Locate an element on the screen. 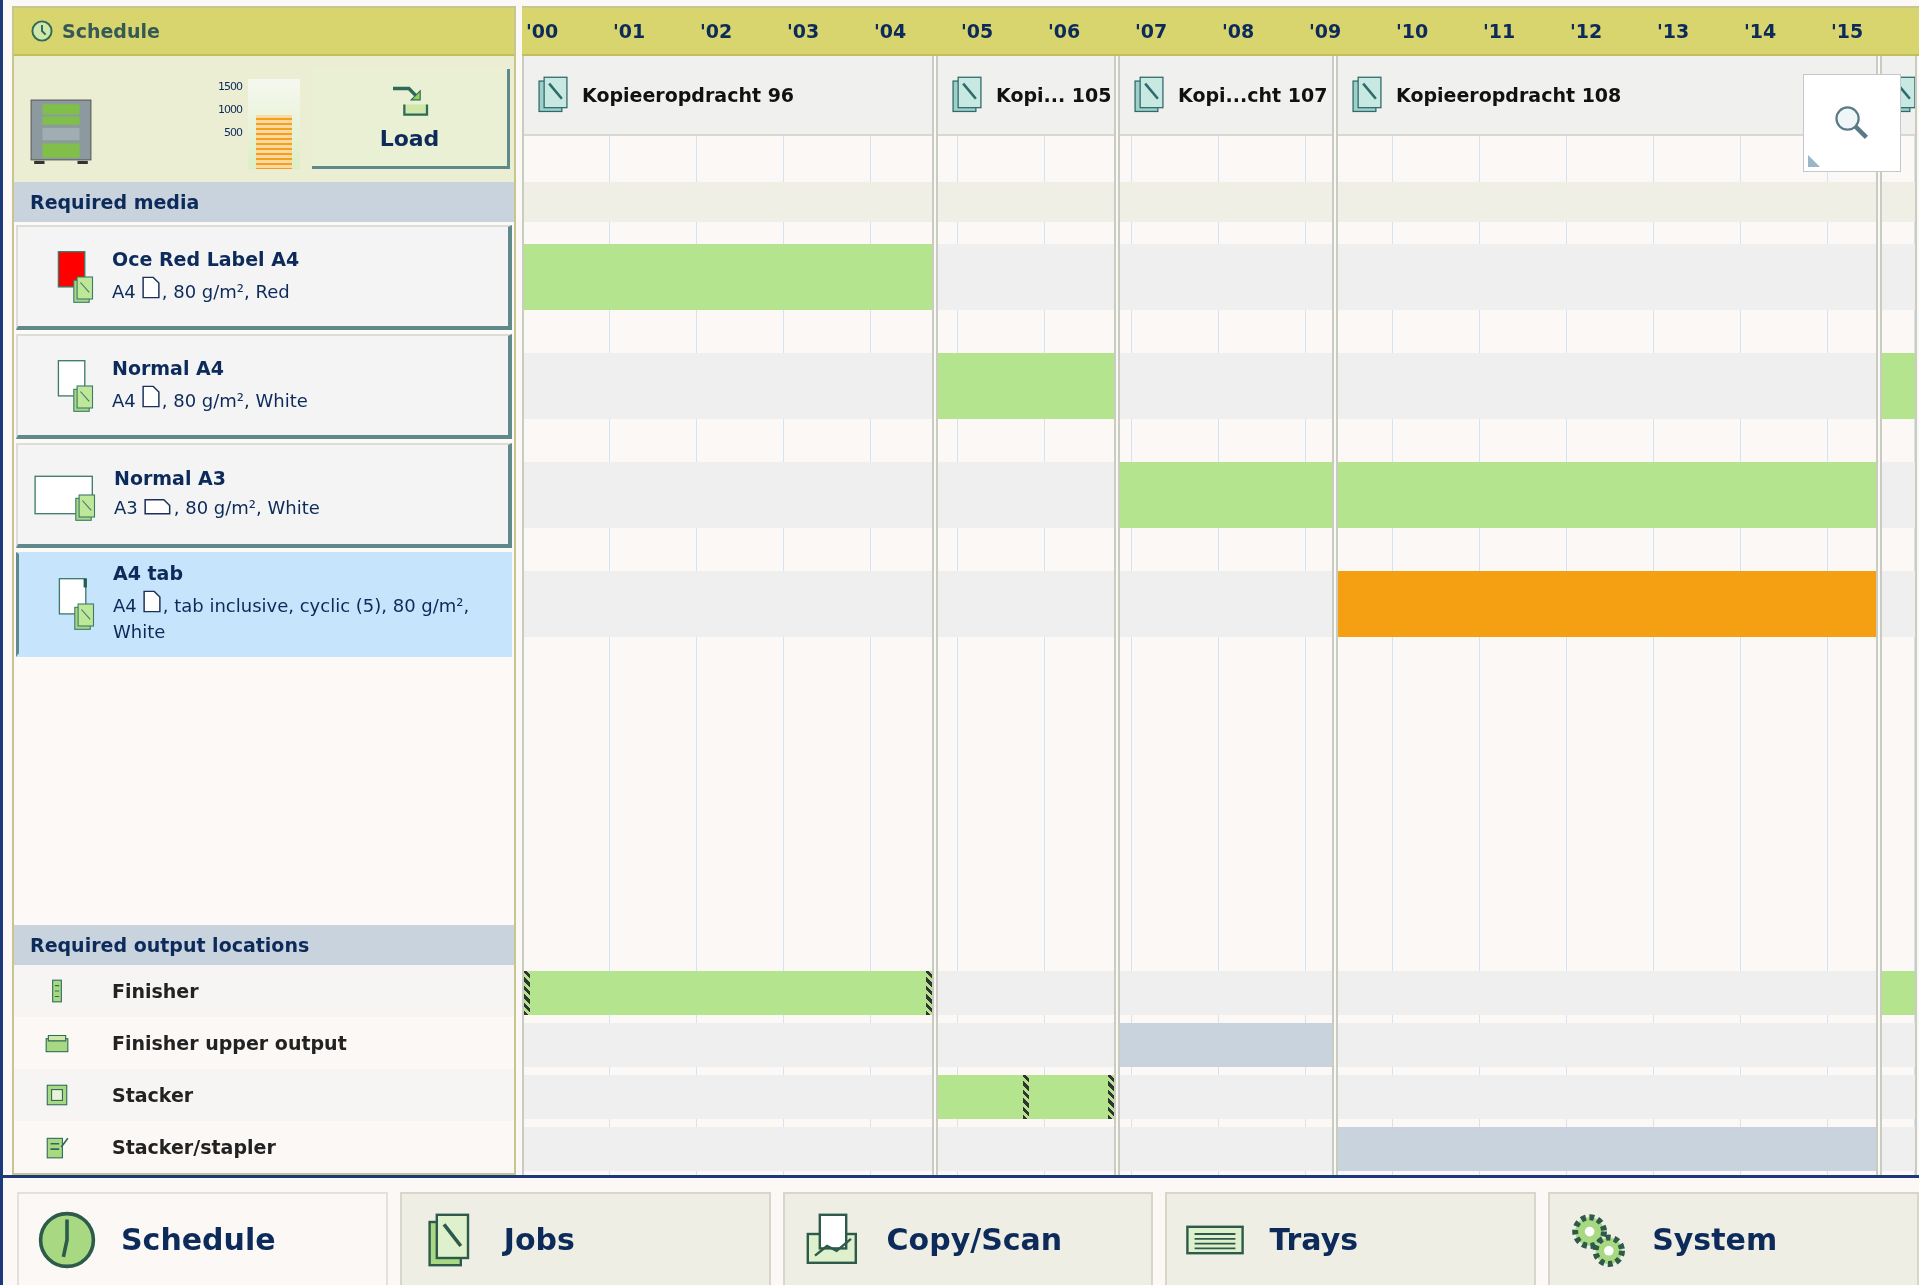 This screenshot has height=1285, width=1919. job-name: Kopieeropdracht 96 is located at coordinates (688, 95).